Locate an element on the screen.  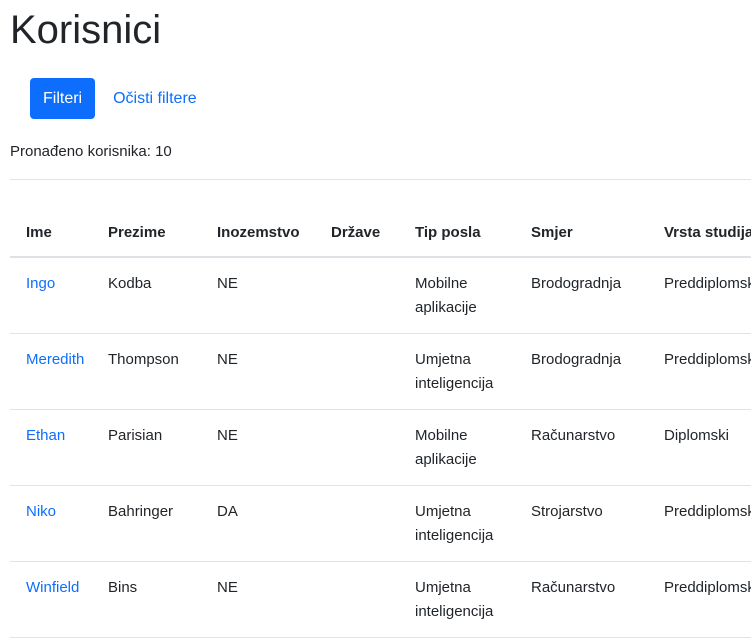
column-header-drzave: Države is located at coordinates (357, 233).